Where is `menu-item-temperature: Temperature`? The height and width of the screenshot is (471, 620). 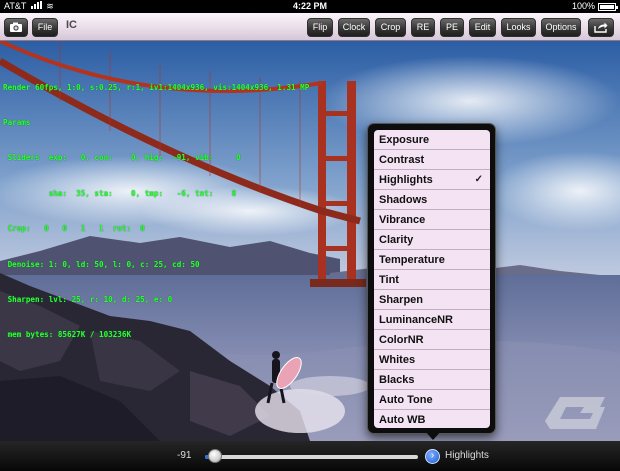 menu-item-temperature: Temperature is located at coordinates (432, 260).